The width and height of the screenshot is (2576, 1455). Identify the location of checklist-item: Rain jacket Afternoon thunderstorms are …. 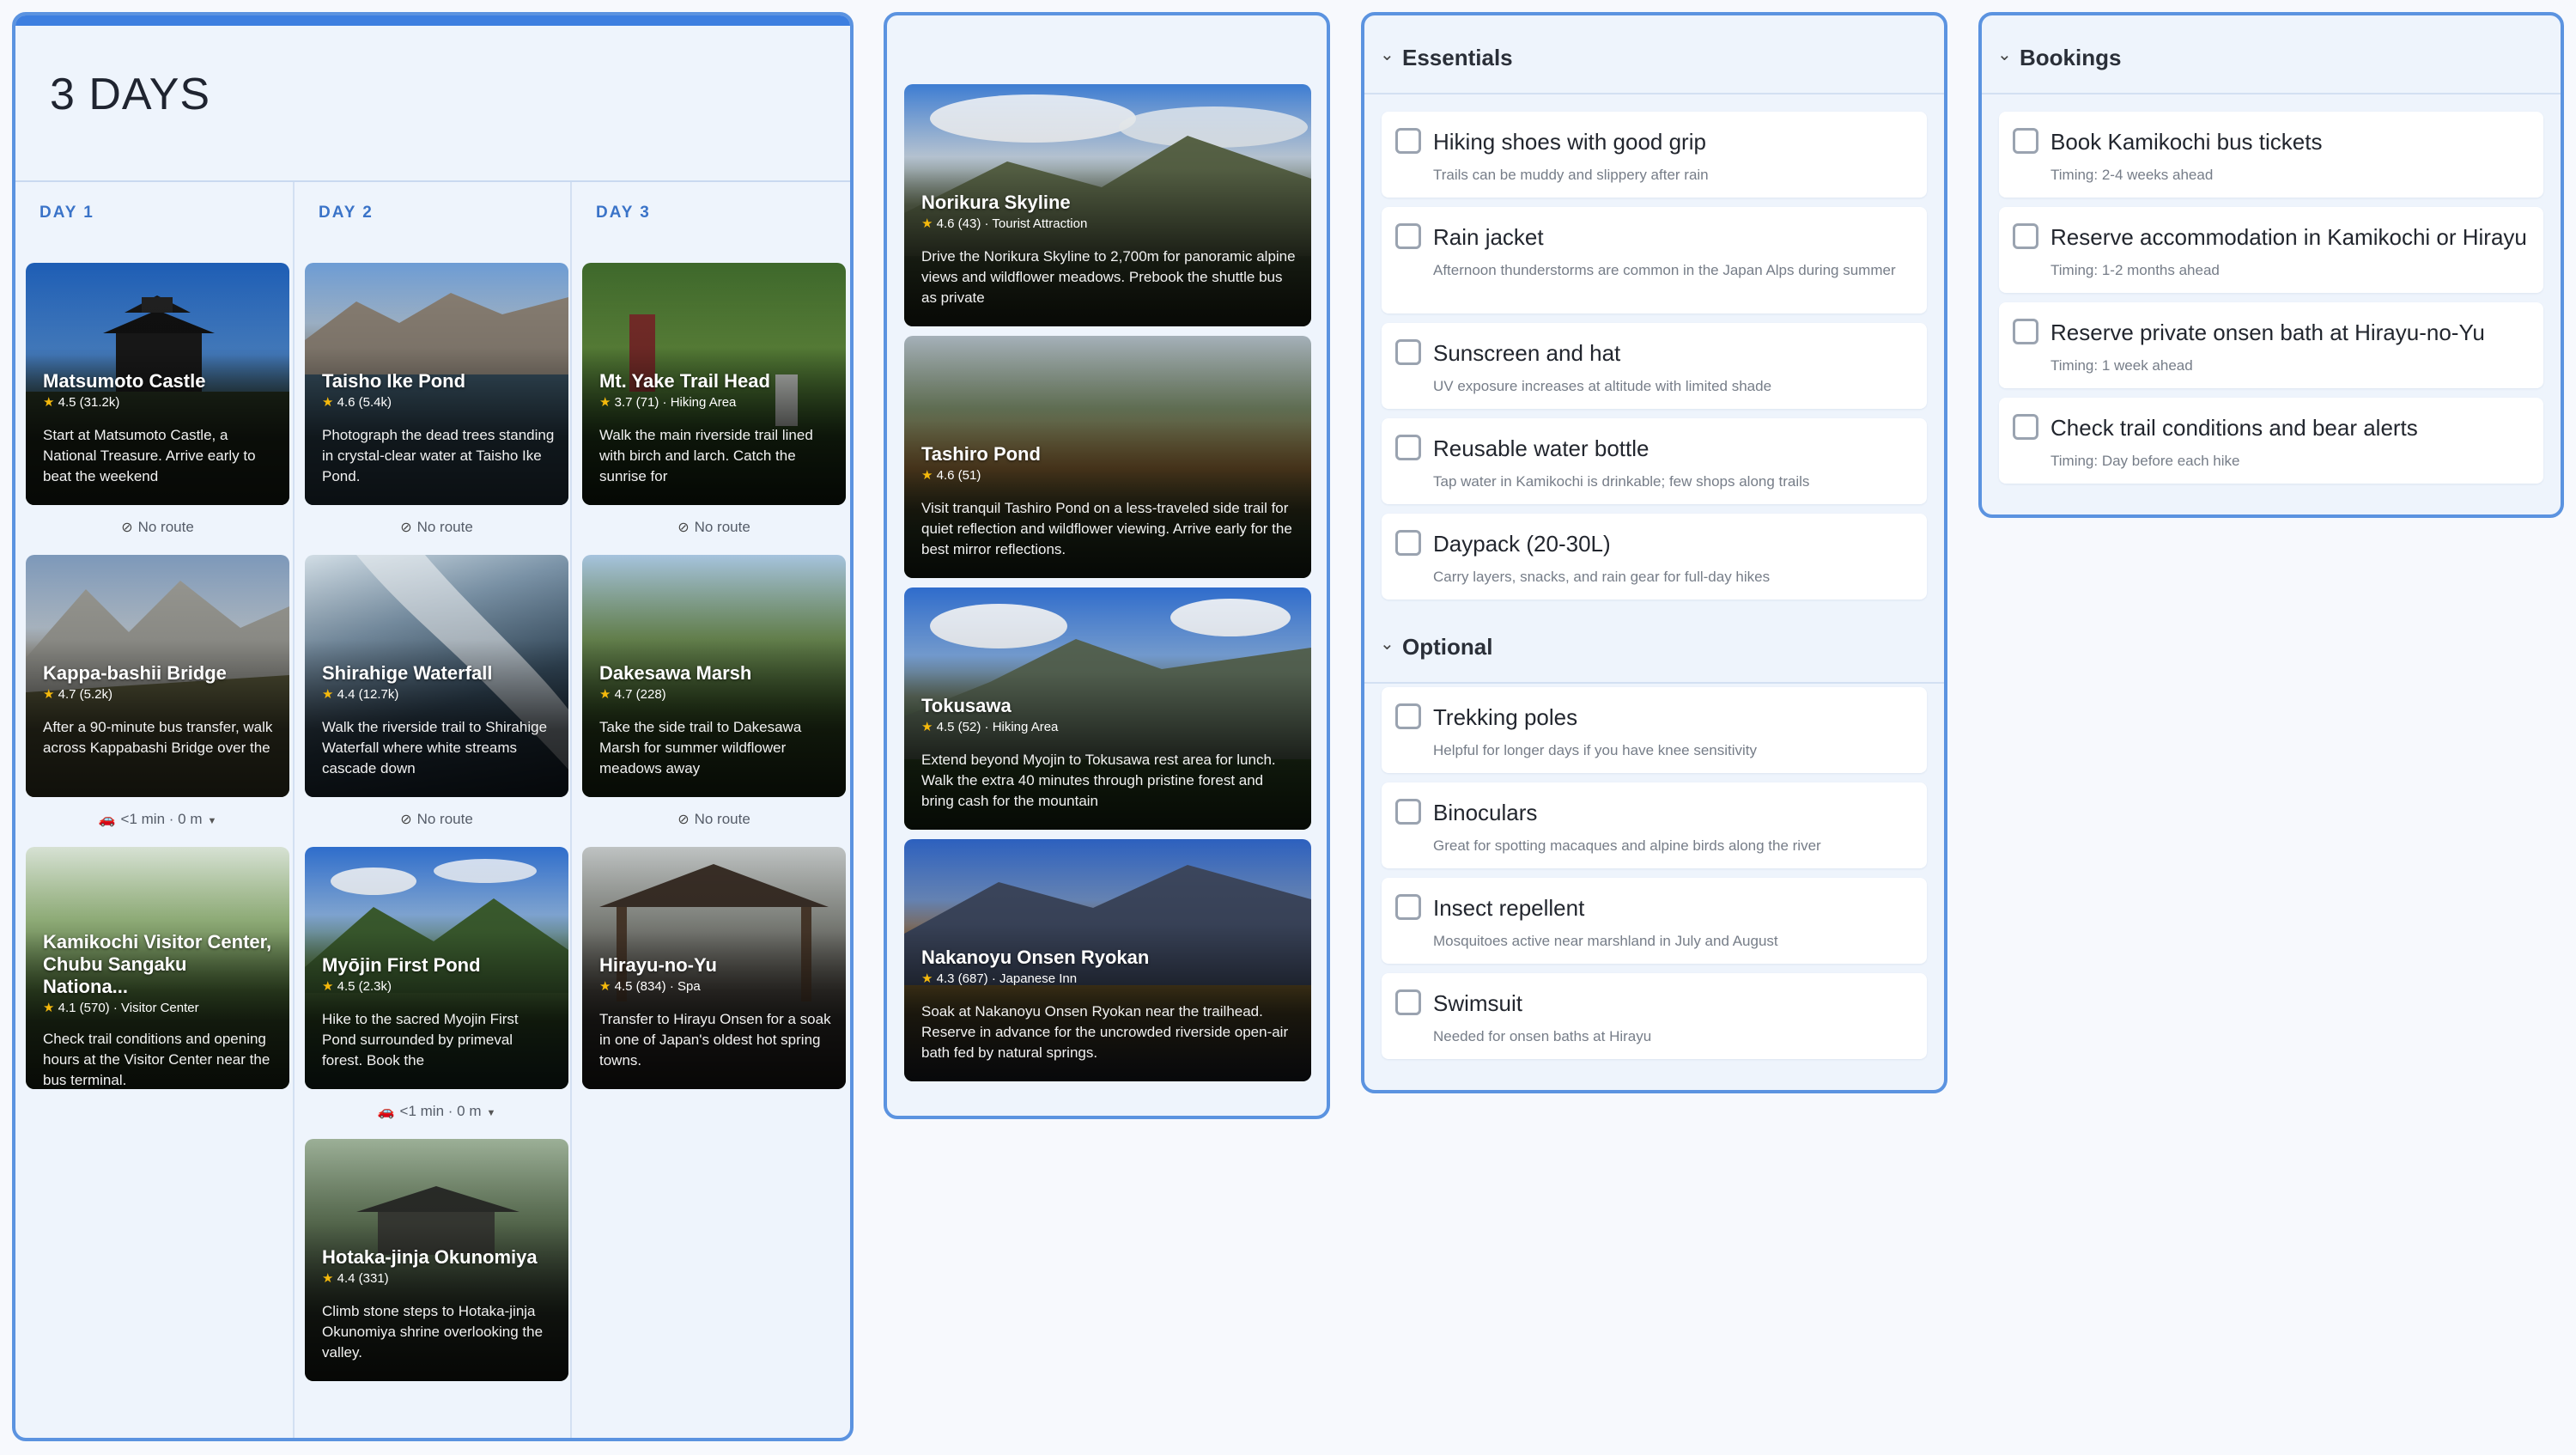
(1654, 260).